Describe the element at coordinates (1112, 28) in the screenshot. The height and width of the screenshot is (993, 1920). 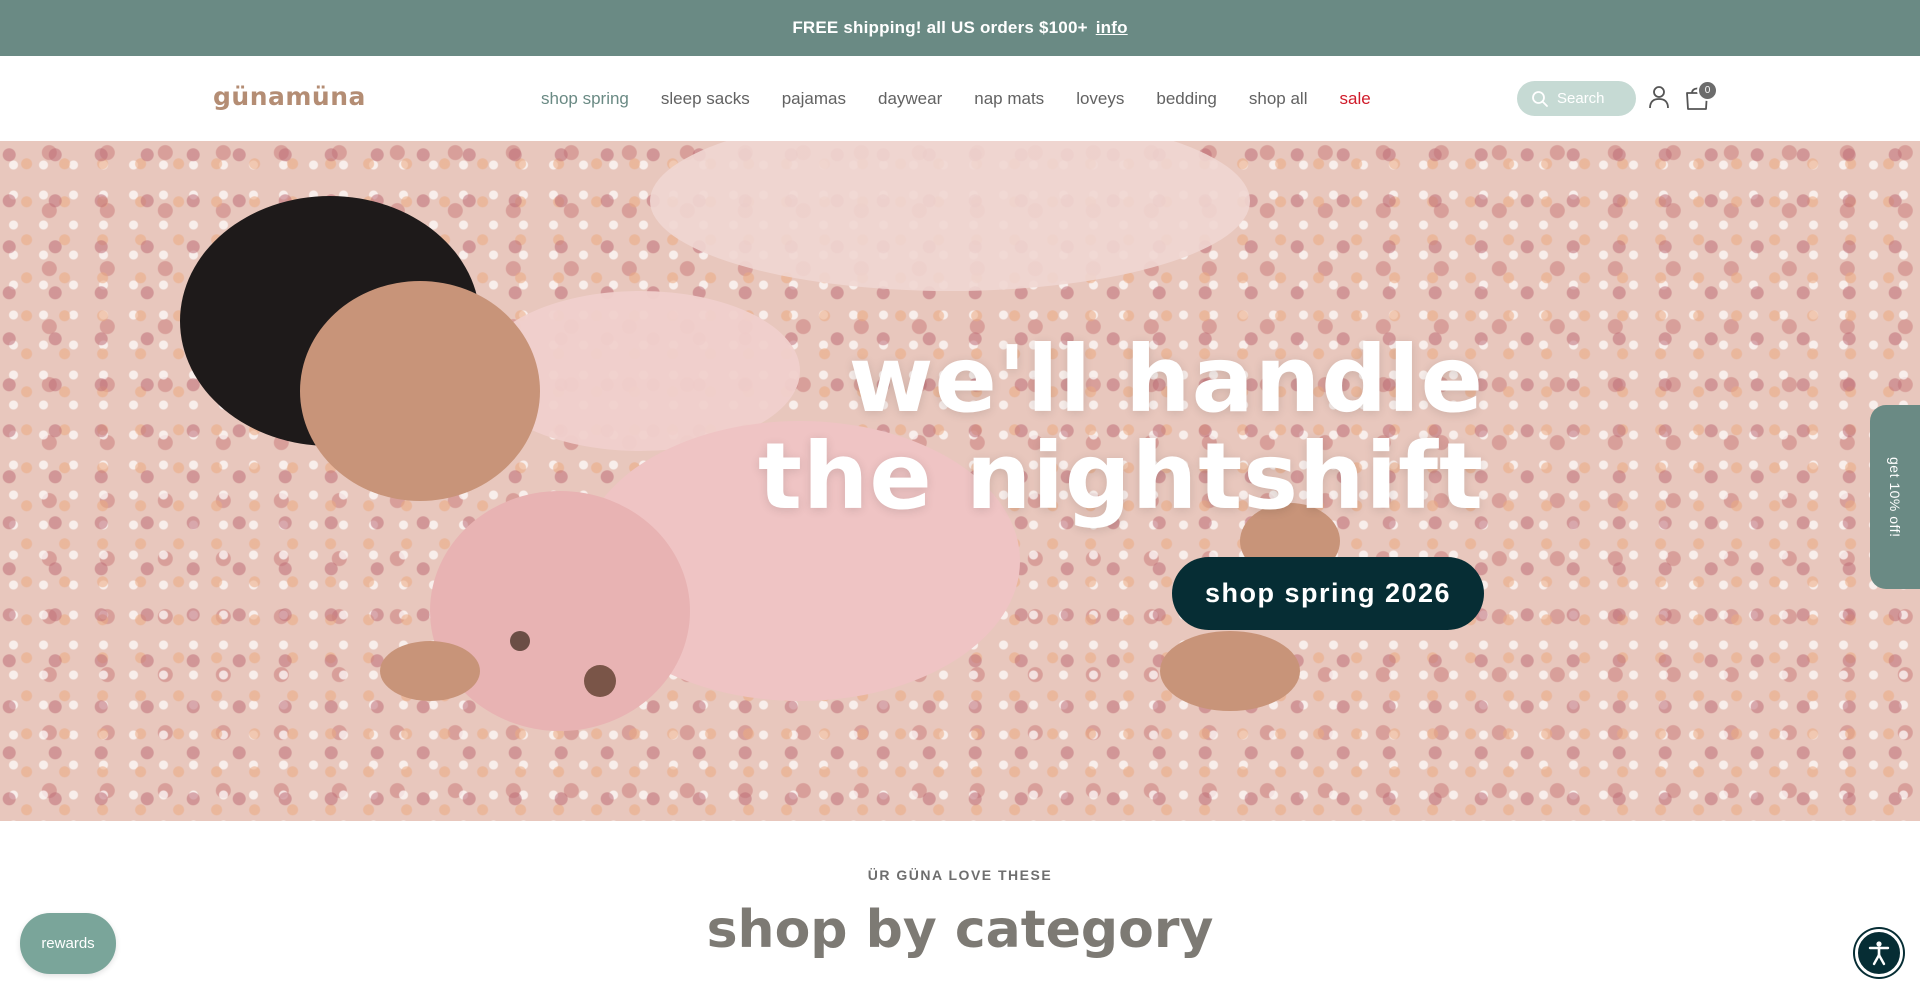
I see `announcement-info-link: info` at that location.